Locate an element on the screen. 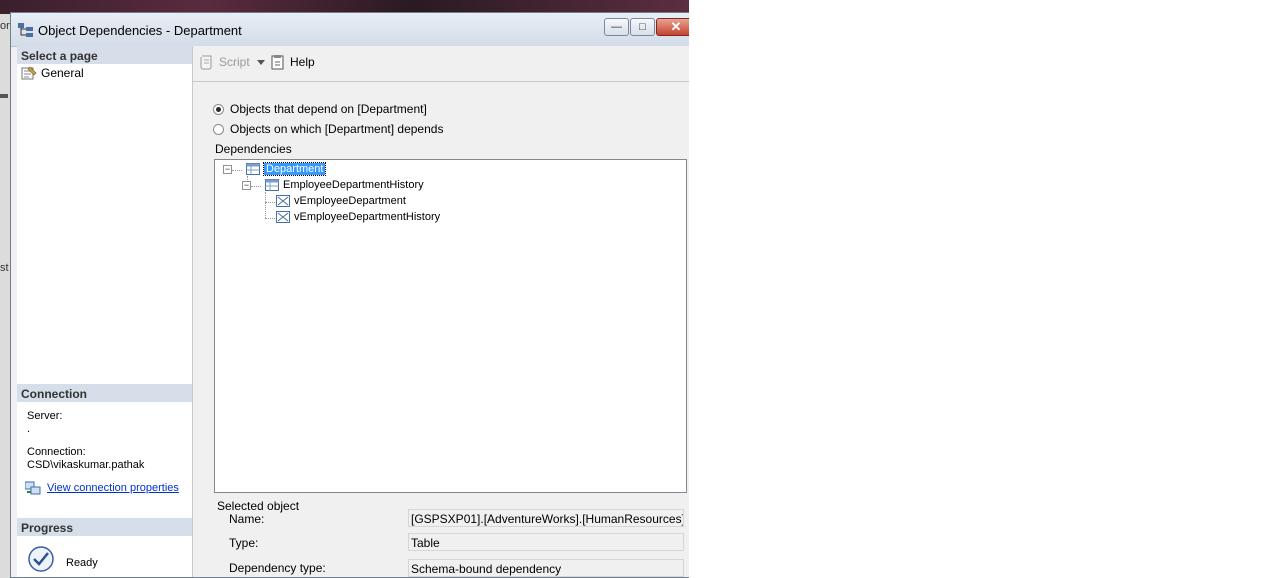 The height and width of the screenshot is (578, 1278). connection-header: Connection is located at coordinates (104, 393).